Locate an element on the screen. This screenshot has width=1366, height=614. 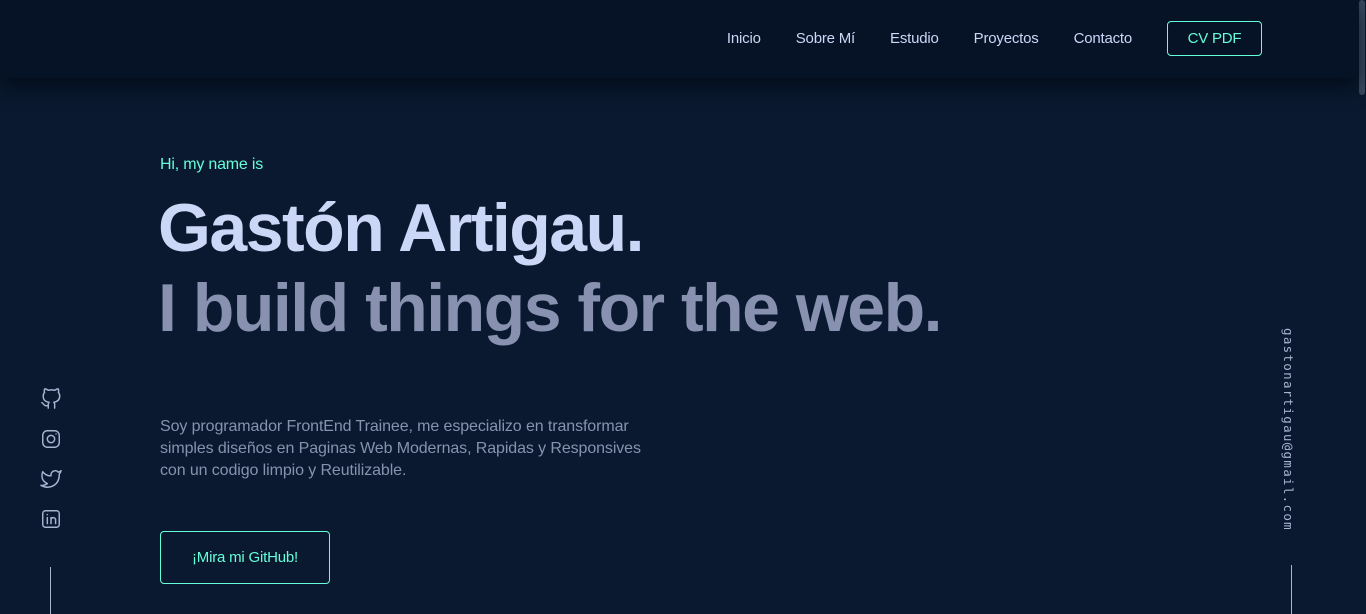
social-links is located at coordinates (52, 468).